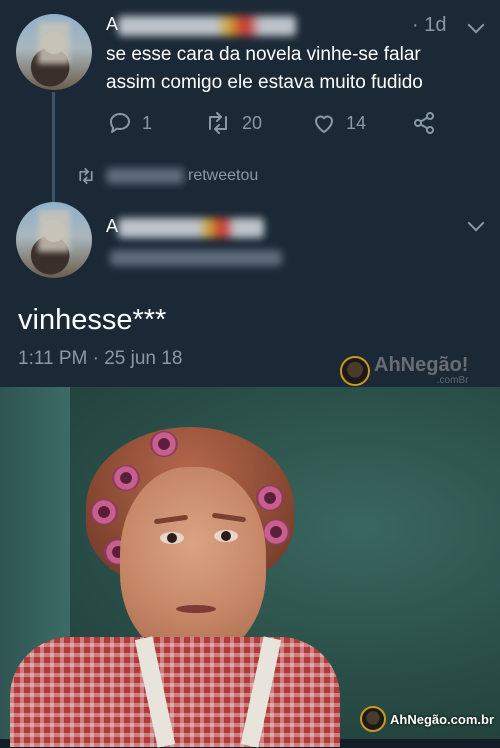 This screenshot has width=500, height=748. I want to click on reply-text-line1: se esse cara da novela vinhe-se falar, so click(263, 54).